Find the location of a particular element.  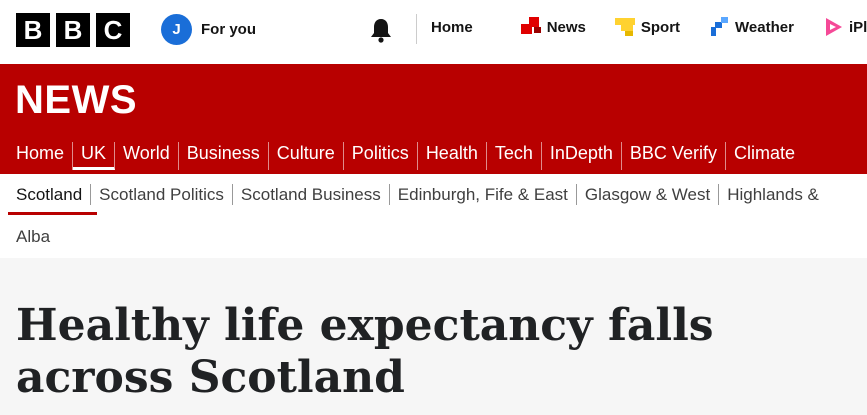

top-nav: Home News Sport Weather iPl is located at coordinates (649, 27).